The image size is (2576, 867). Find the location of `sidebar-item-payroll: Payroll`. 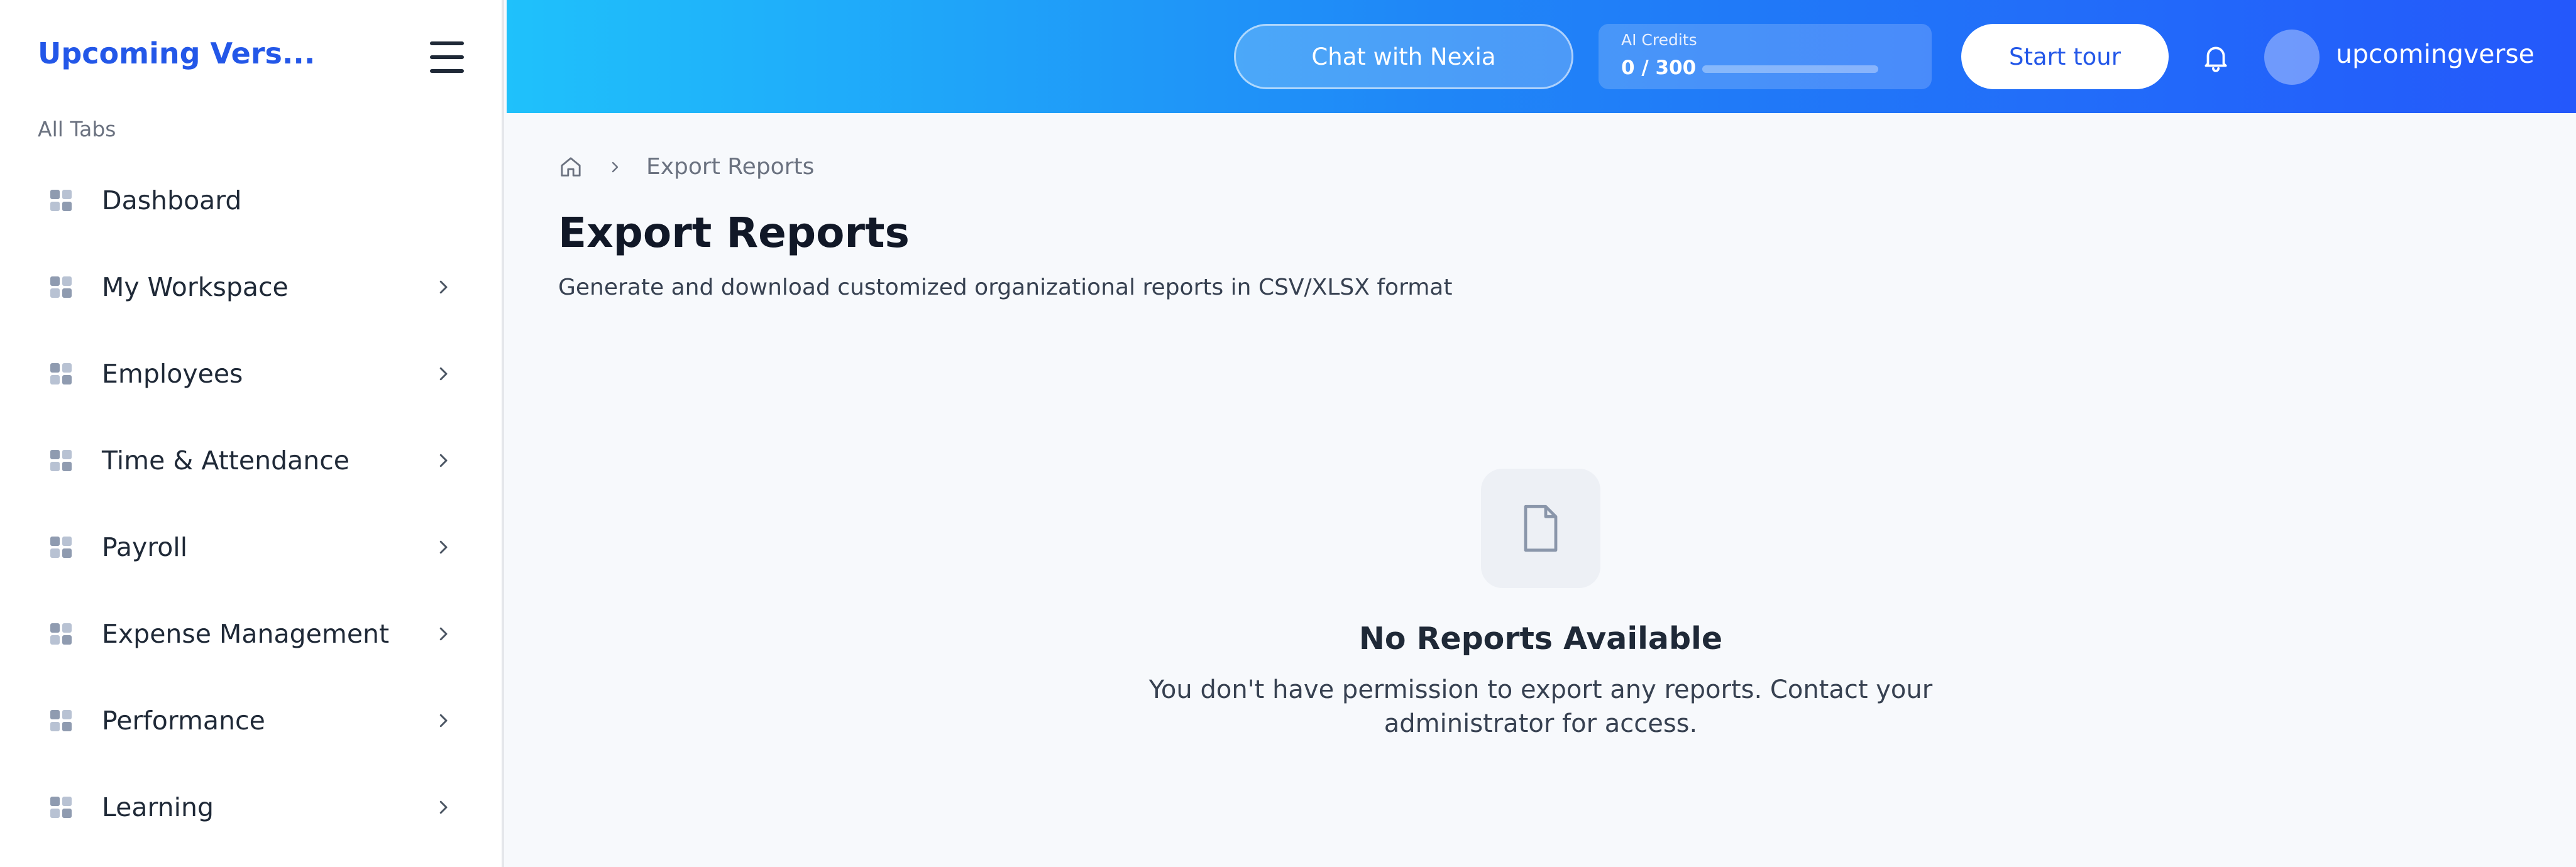

sidebar-item-payroll: Payroll is located at coordinates (251, 547).